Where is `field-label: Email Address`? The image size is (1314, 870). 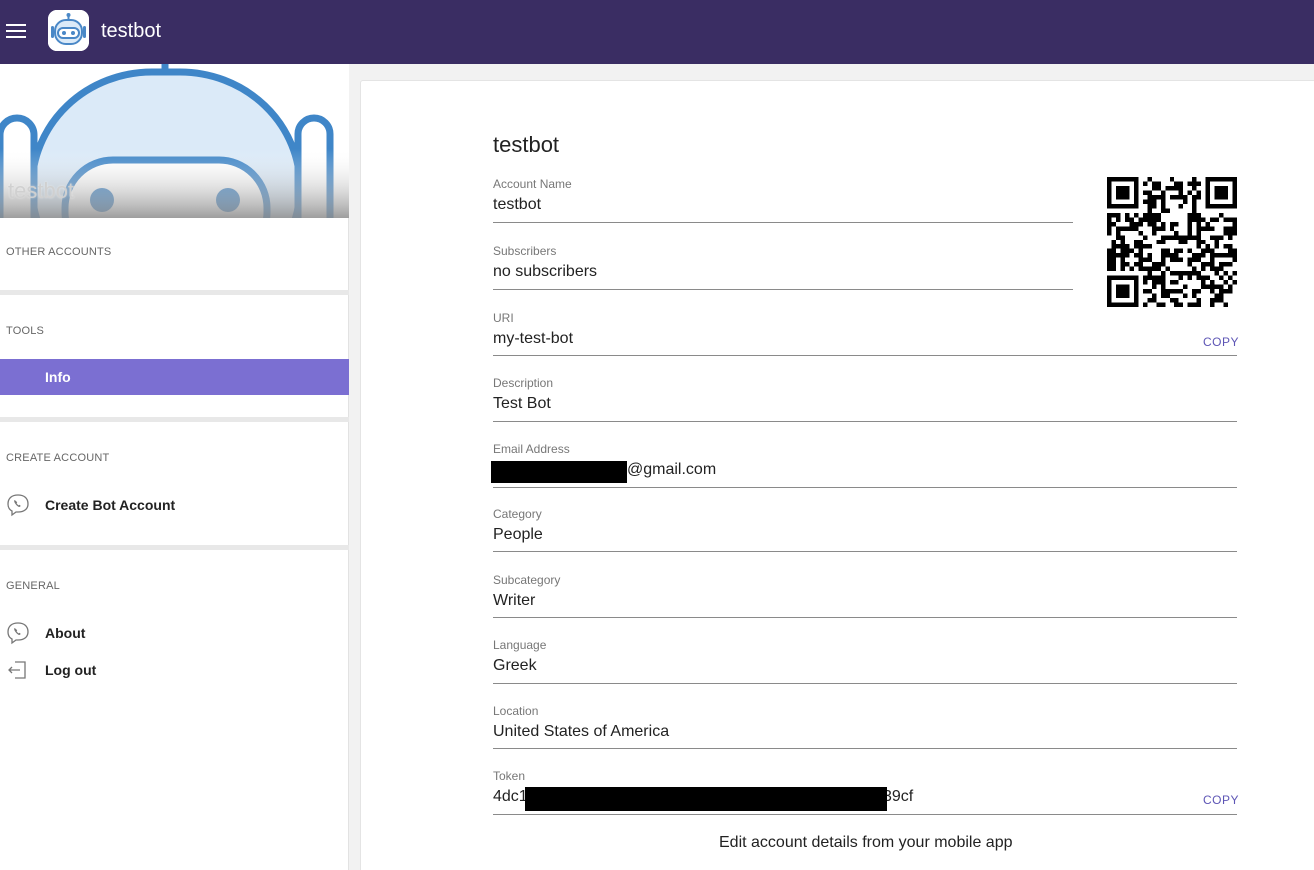 field-label: Email Address is located at coordinates (531, 449).